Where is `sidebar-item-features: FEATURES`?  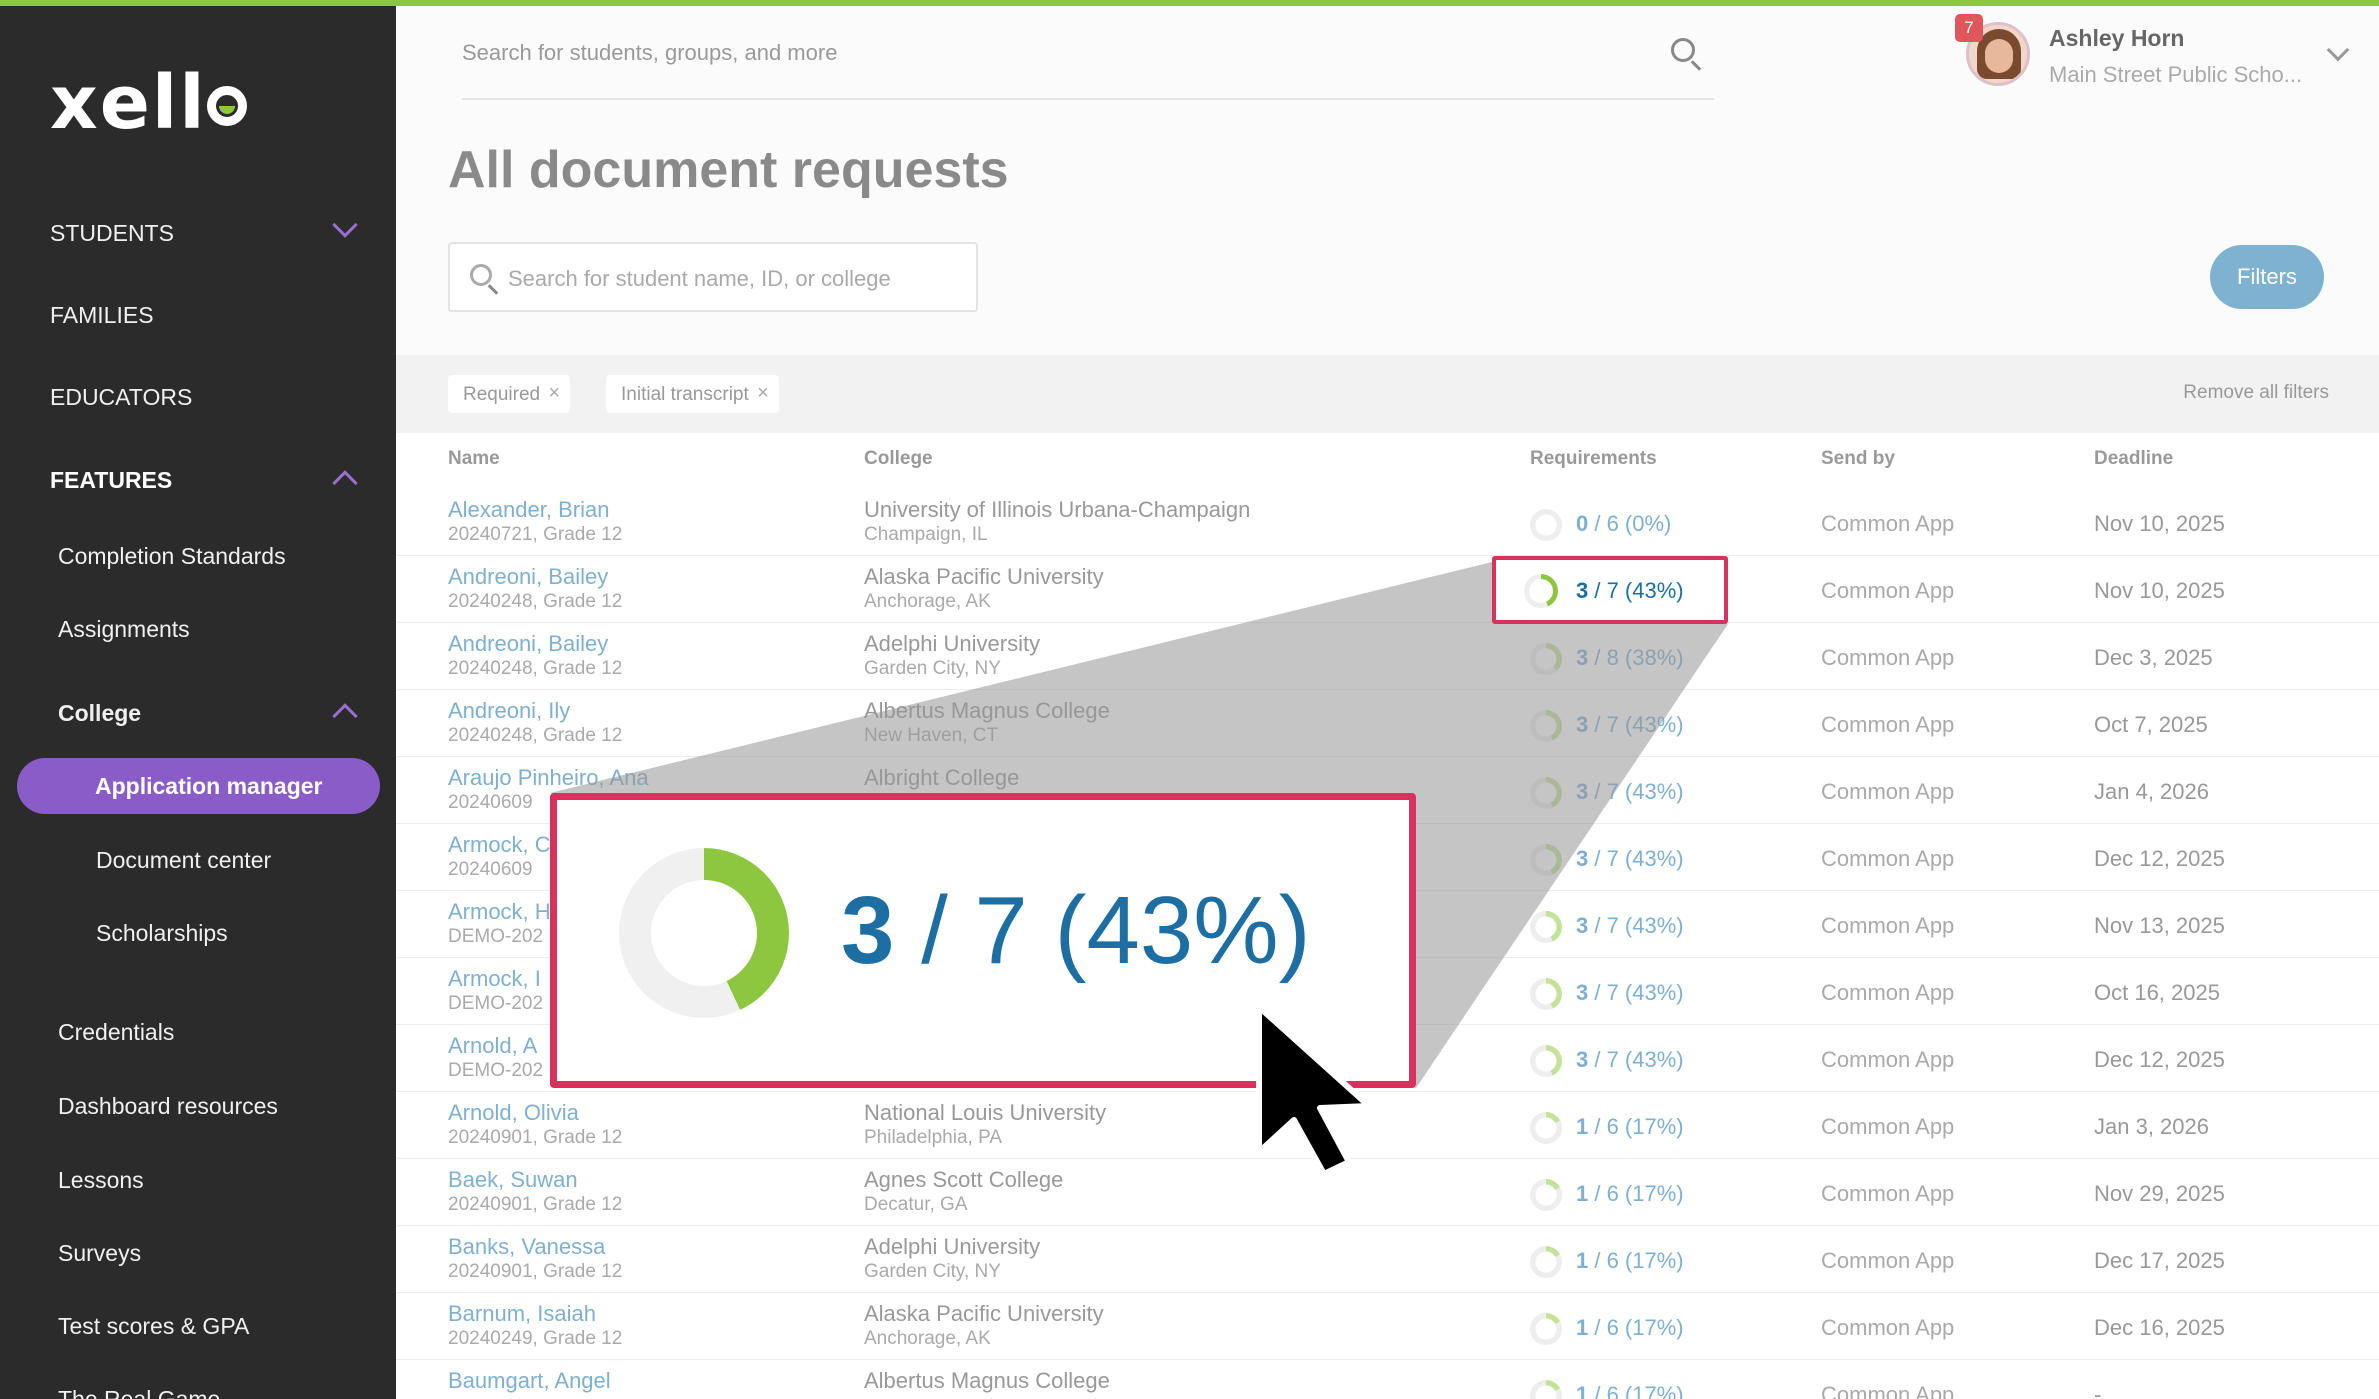 sidebar-item-features: FEATURES is located at coordinates (111, 480).